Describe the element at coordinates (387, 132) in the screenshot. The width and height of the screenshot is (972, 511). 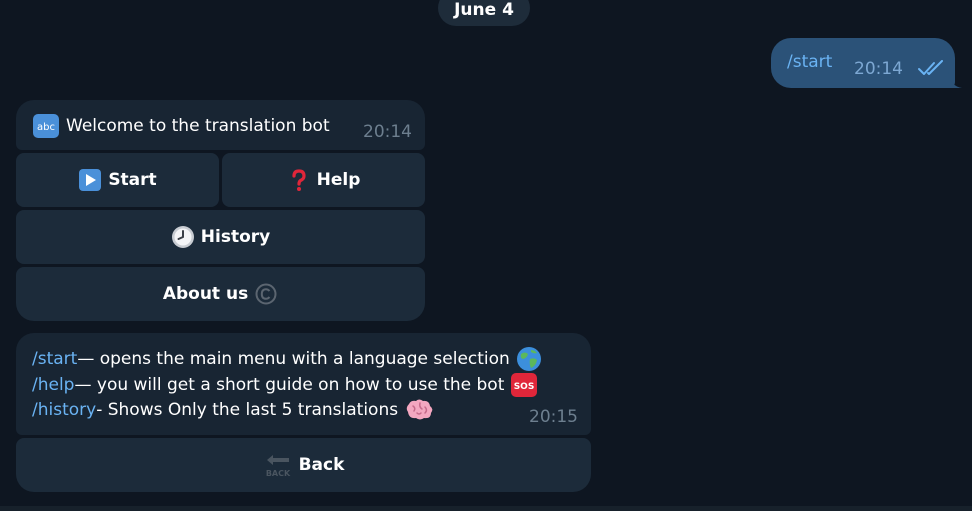
I see `welcome-time: 20:14` at that location.